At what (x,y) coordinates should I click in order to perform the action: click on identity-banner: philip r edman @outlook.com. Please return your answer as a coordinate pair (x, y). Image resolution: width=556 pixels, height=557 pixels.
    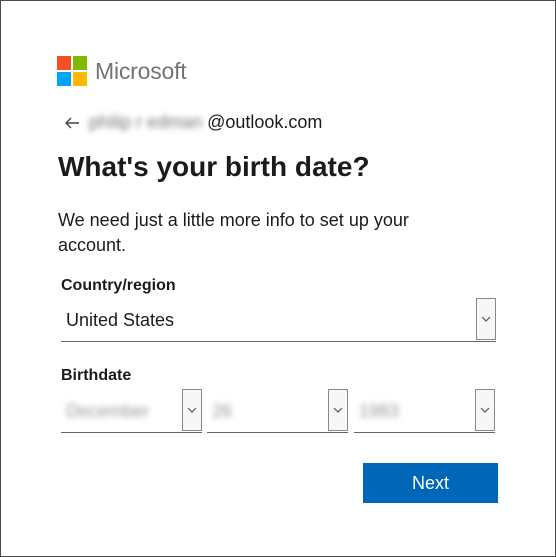
    Looking at the image, I should click on (192, 122).